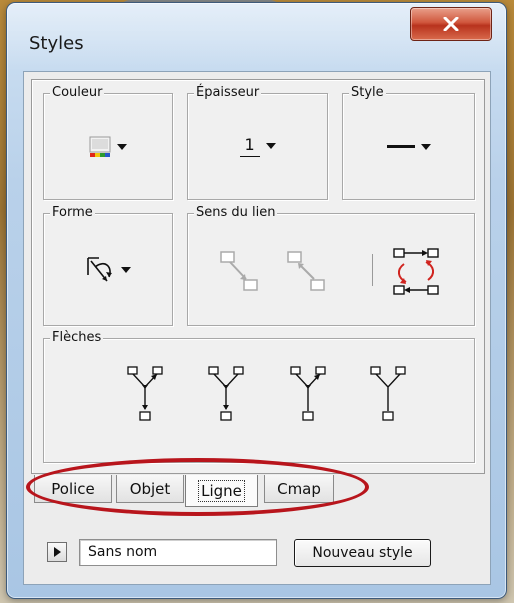  What do you see at coordinates (400, 146) in the screenshot?
I see `line-style-icon` at bounding box center [400, 146].